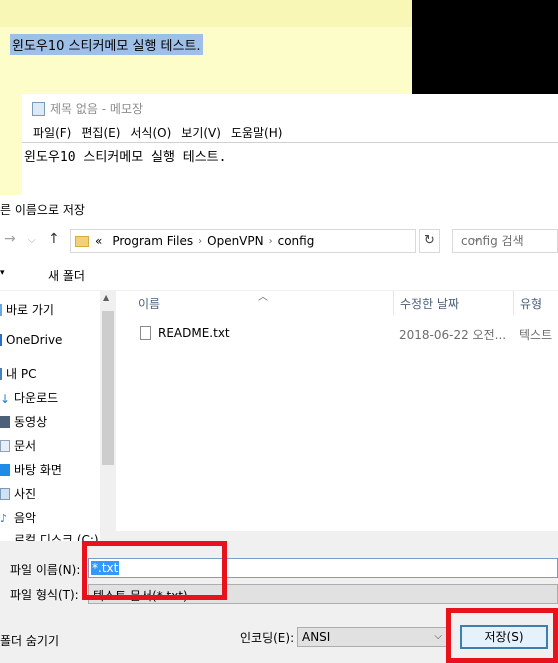 The image size is (558, 663). I want to click on column-header-date: 수정한 날짜, so click(454, 303).